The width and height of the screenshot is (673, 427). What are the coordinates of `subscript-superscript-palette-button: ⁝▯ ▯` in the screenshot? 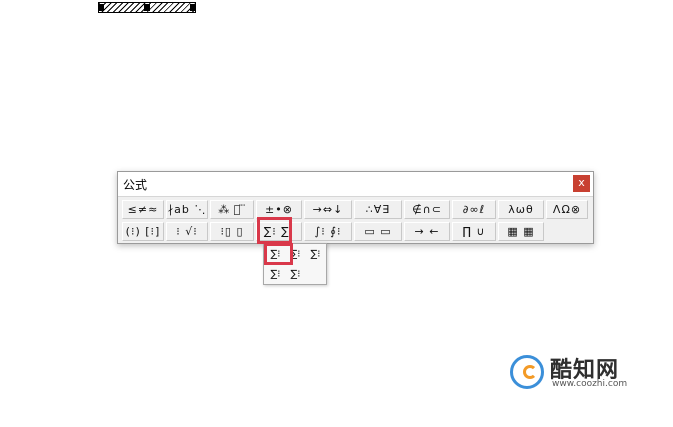 It's located at (232, 231).